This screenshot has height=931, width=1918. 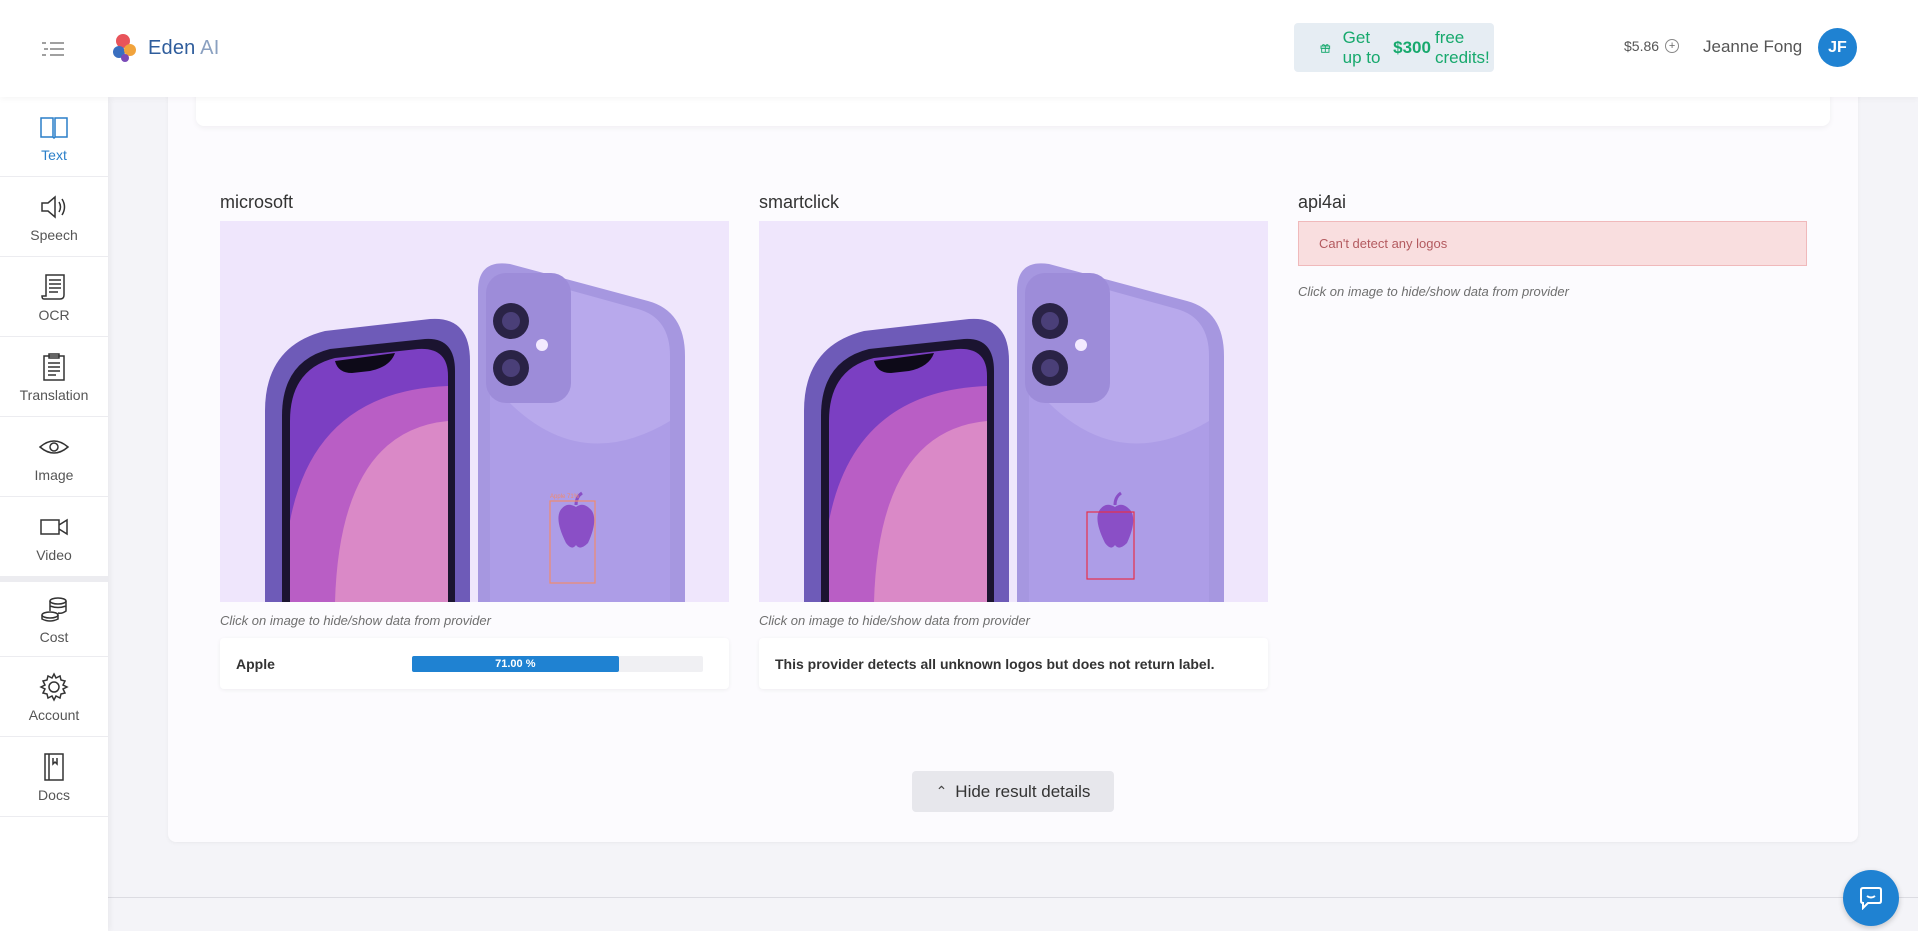 I want to click on speaker-icon, so click(x=53, y=206).